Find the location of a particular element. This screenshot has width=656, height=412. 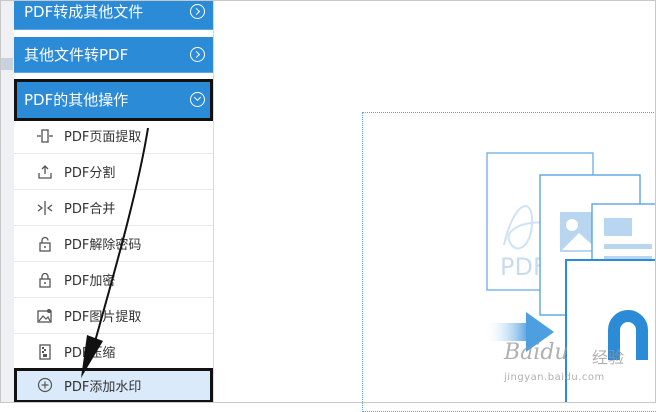

image-extract-icon is located at coordinates (45, 316).